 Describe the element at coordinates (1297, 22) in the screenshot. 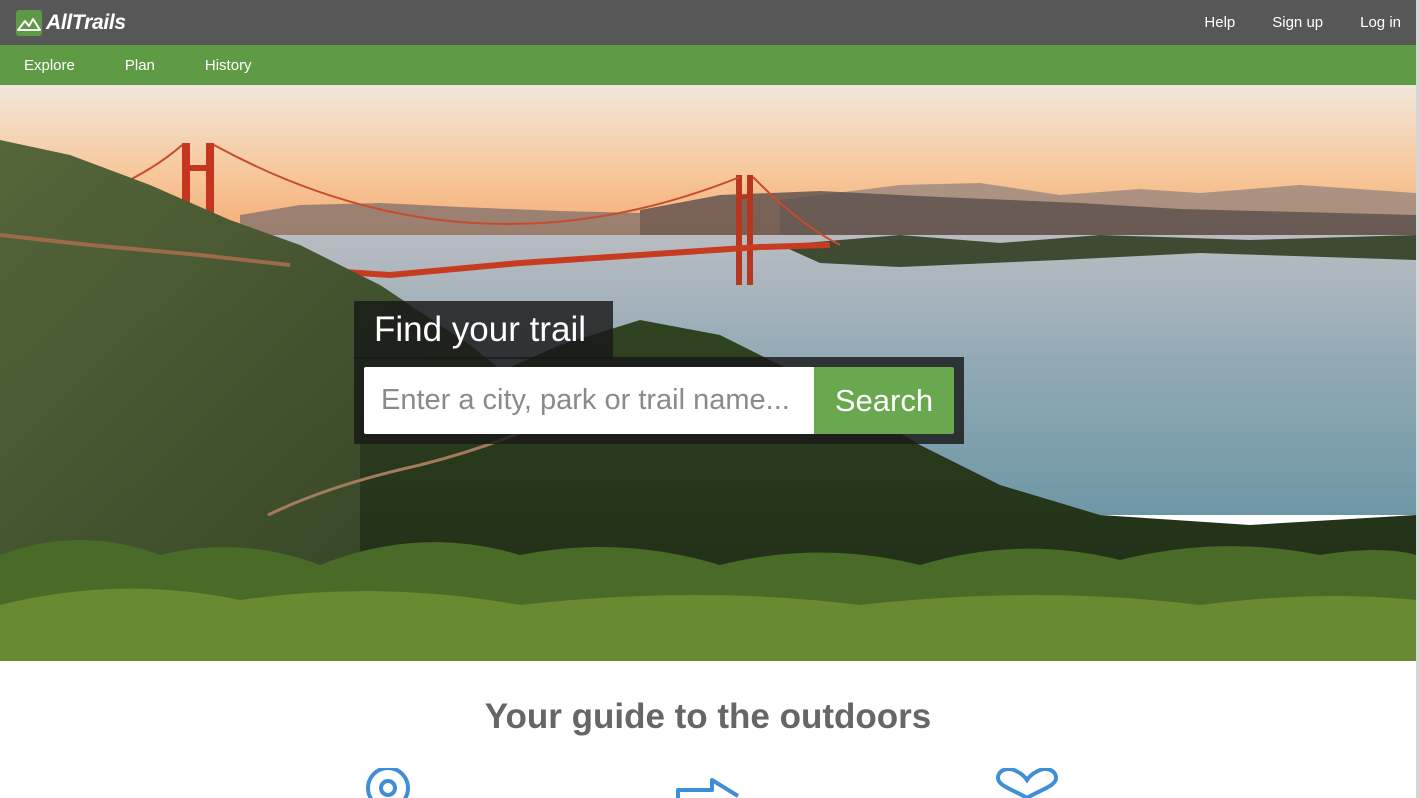

I see `signup-link: Sign up` at that location.